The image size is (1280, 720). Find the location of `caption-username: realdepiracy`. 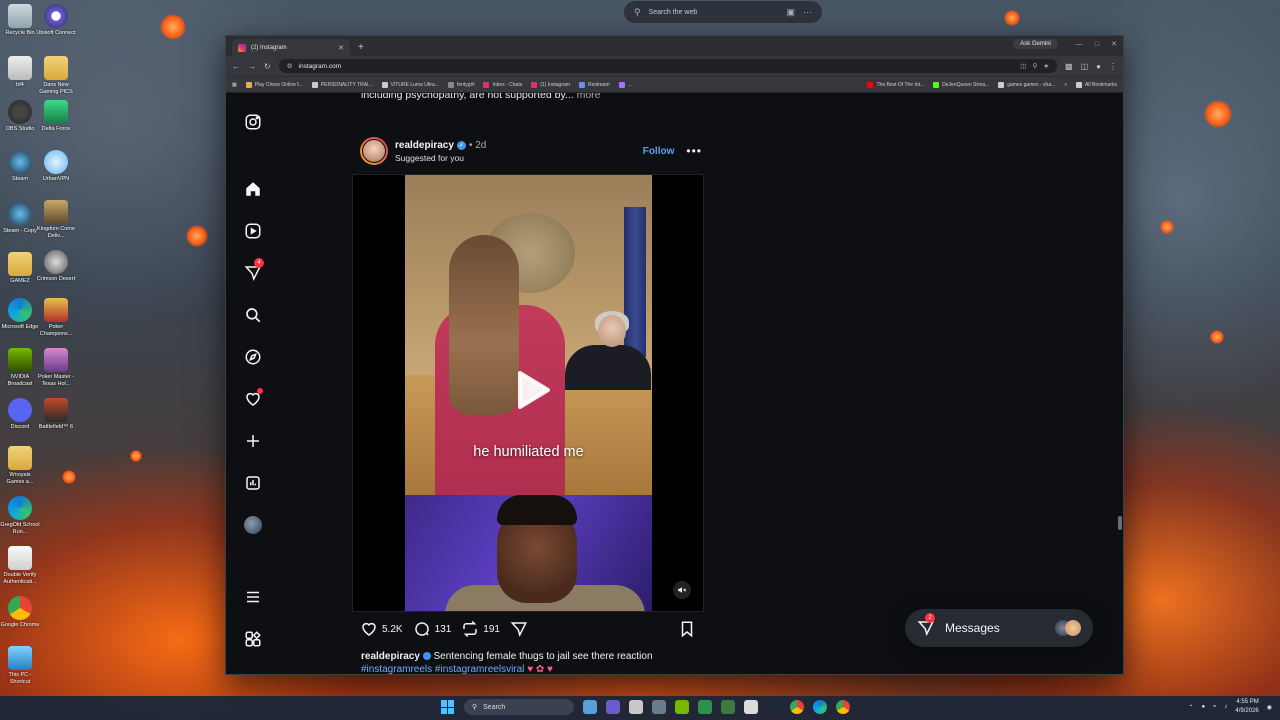

caption-username: realdepiracy is located at coordinates (390, 656).